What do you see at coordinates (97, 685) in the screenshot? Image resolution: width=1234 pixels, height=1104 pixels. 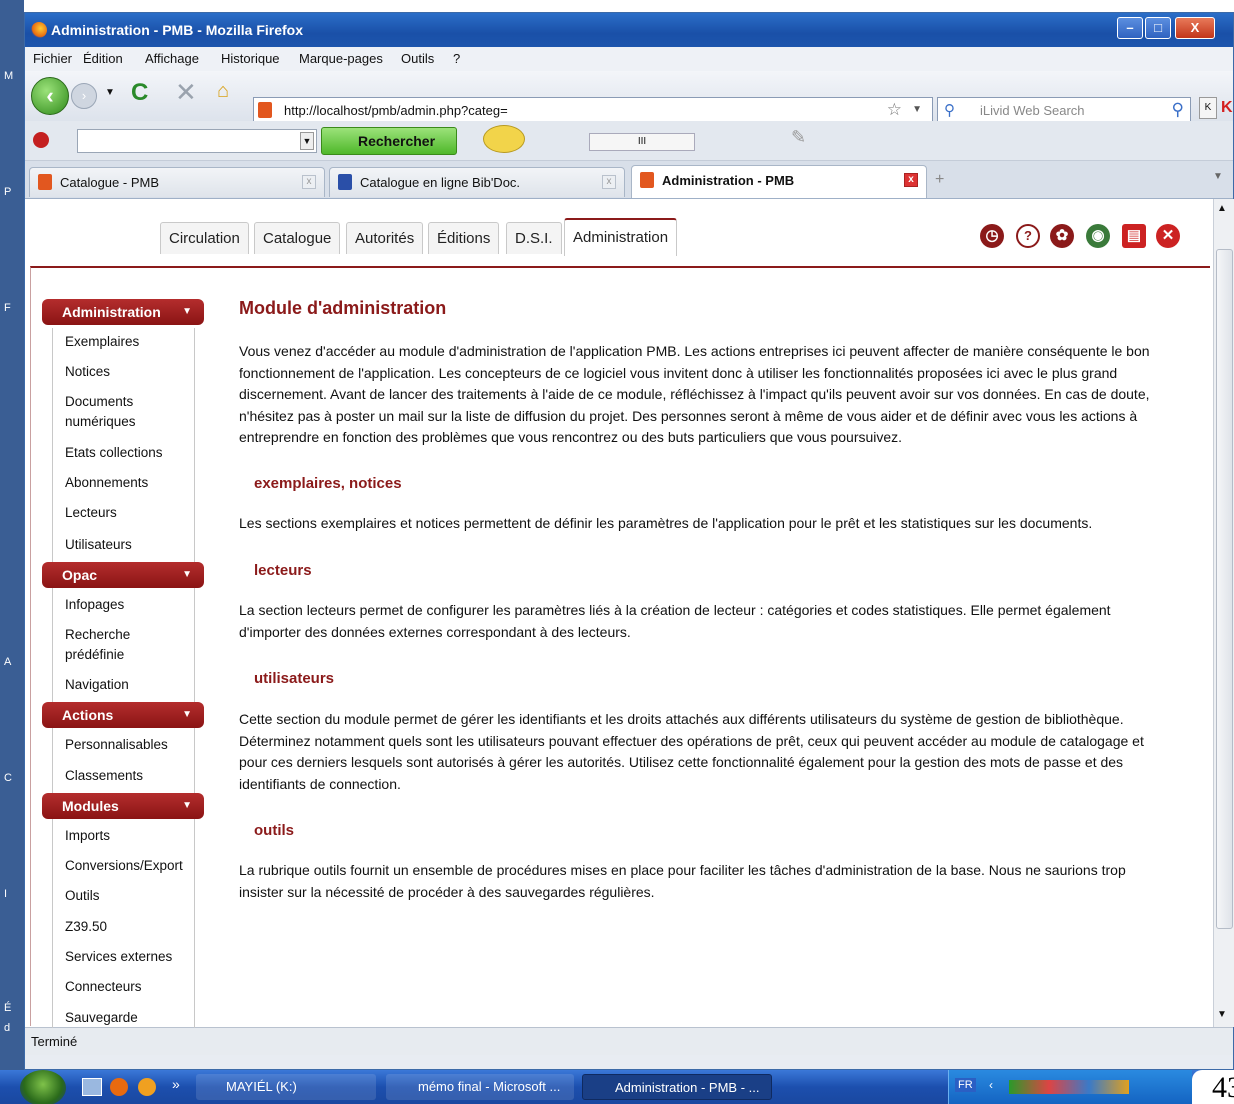 I see `sidebar-item-navigation: Navigation` at bounding box center [97, 685].